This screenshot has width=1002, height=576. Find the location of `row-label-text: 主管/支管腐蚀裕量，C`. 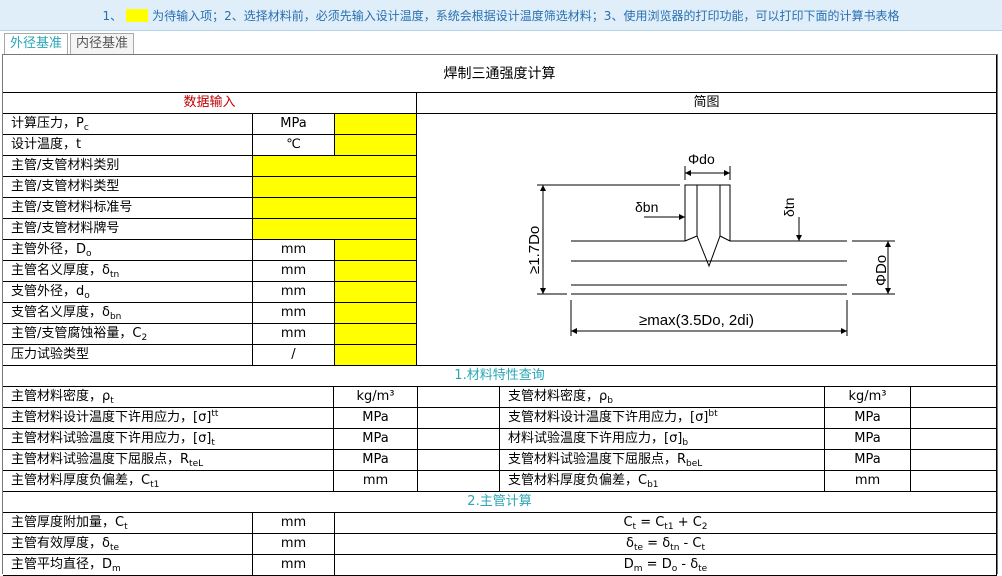

row-label-text: 主管/支管腐蚀裕量，C is located at coordinates (76, 333).